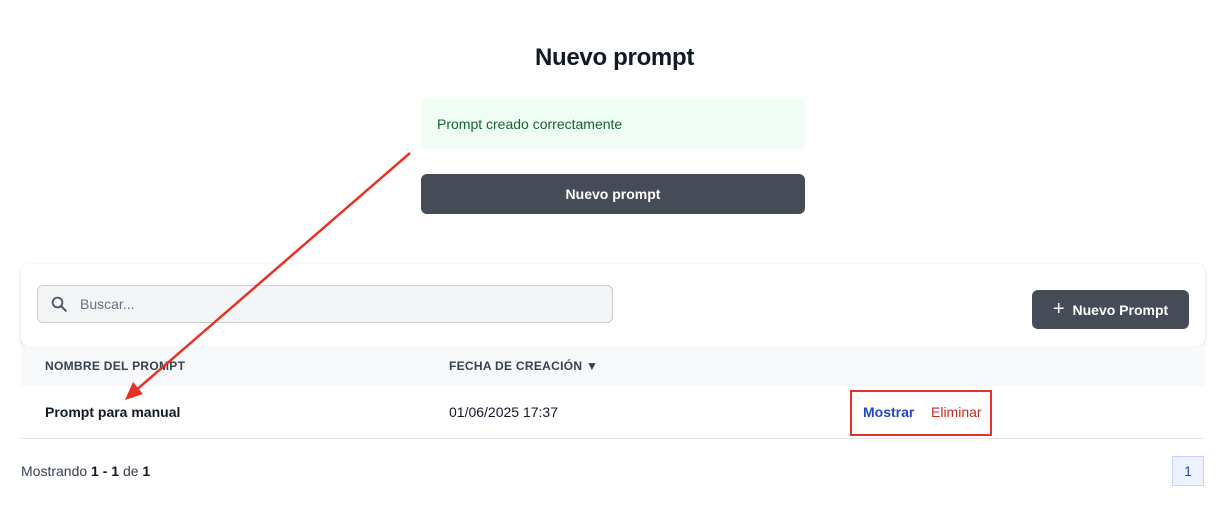 This screenshot has width=1229, height=515. I want to click on column-header-name: NOMBRE DEL PROMPT, so click(115, 366).